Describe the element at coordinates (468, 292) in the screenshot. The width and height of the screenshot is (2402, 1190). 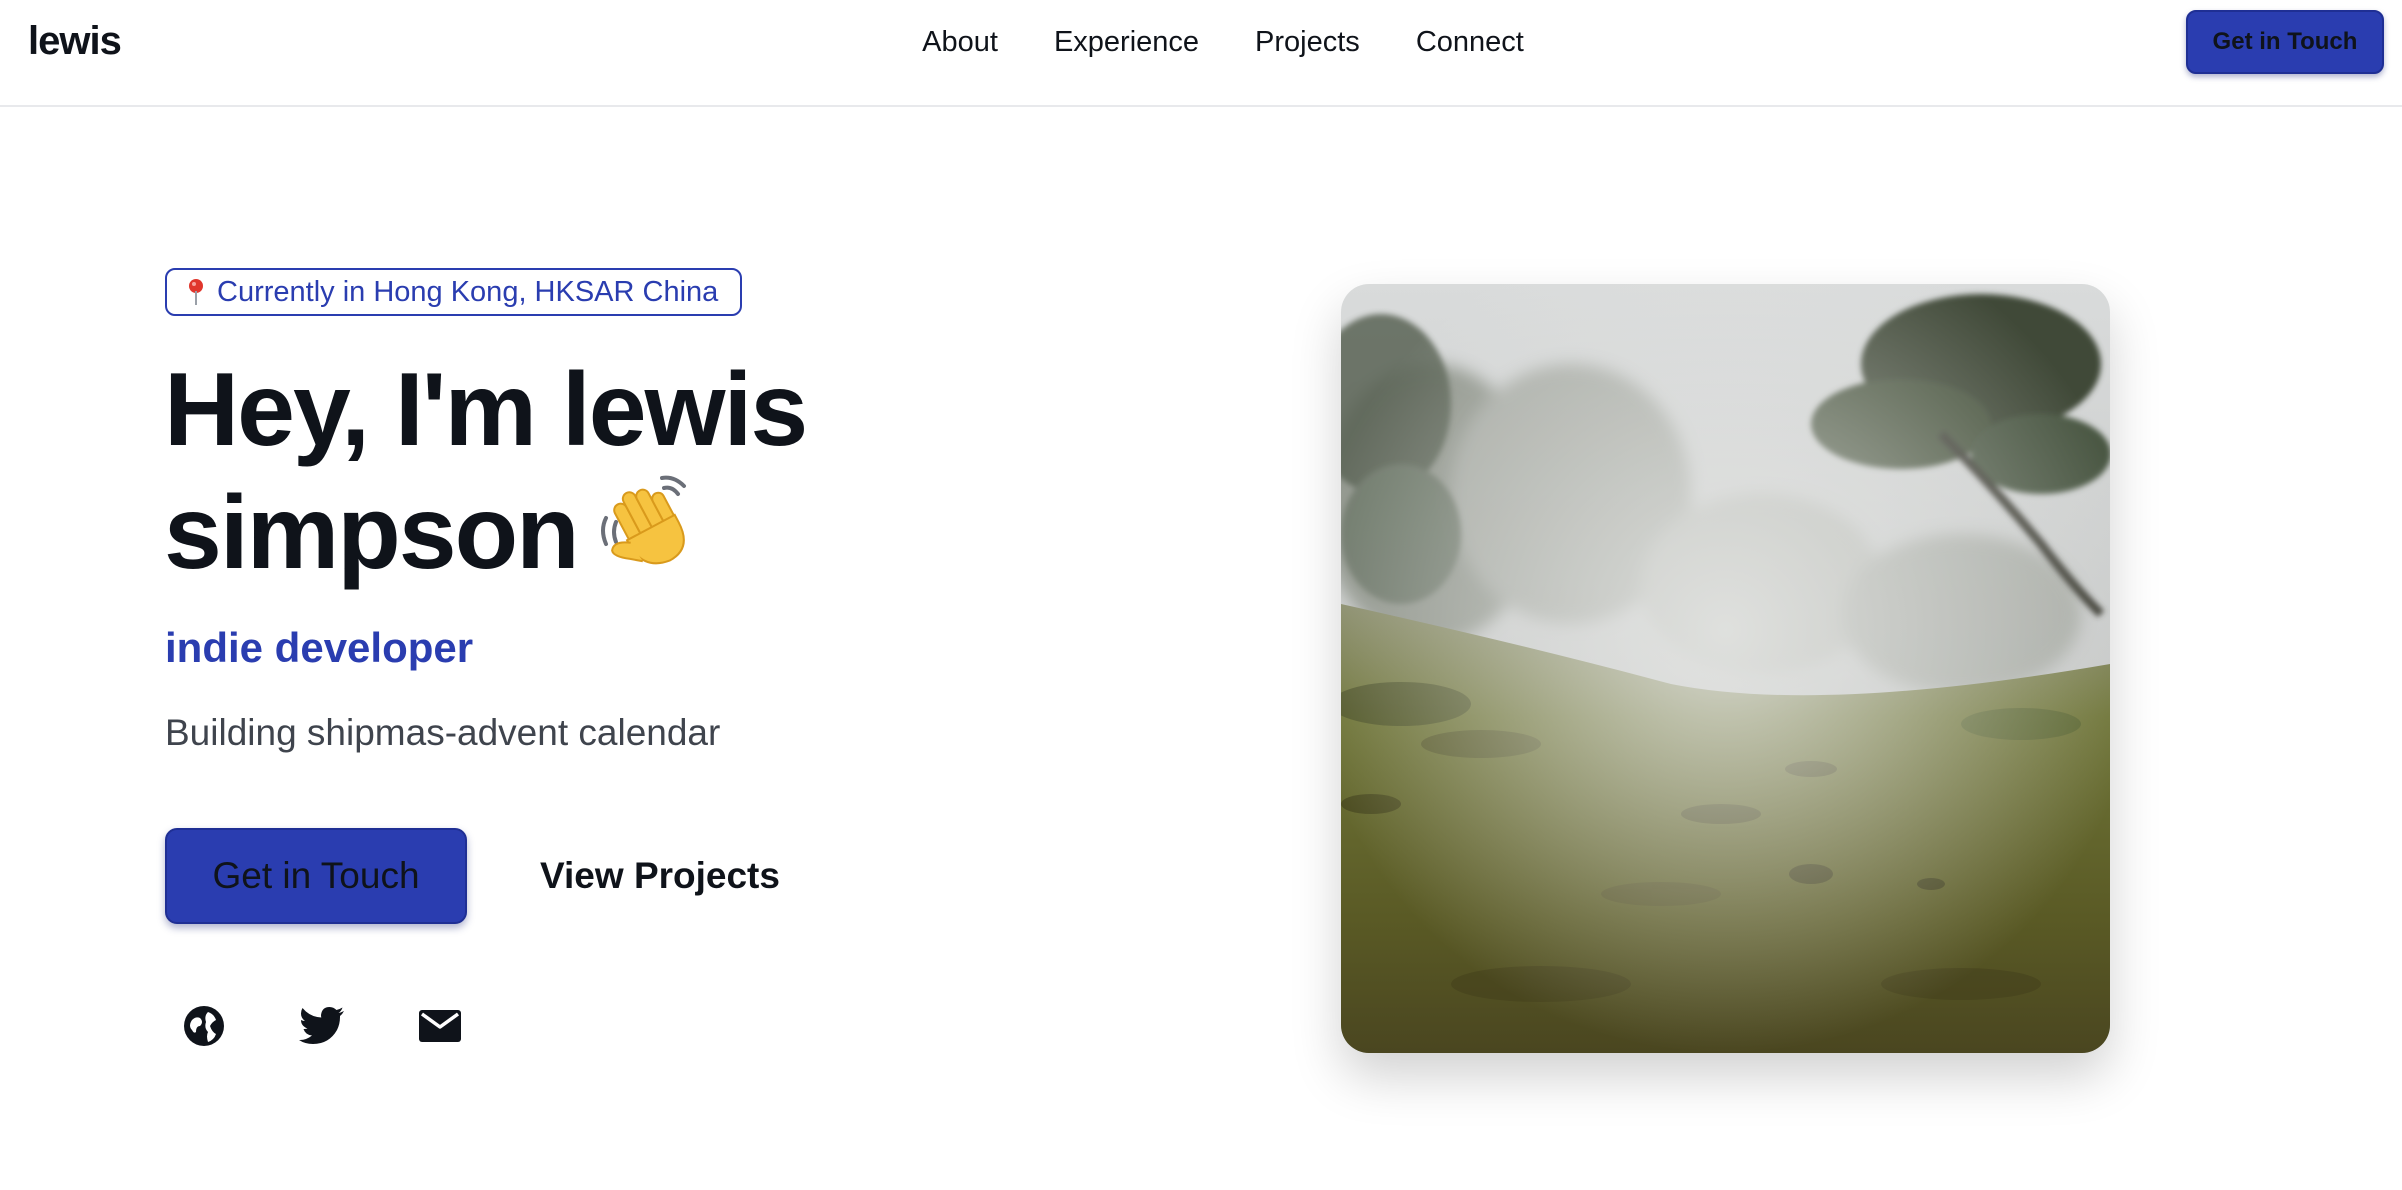
I see `location-text: Currently in Hong Kong, HKSAR China` at that location.